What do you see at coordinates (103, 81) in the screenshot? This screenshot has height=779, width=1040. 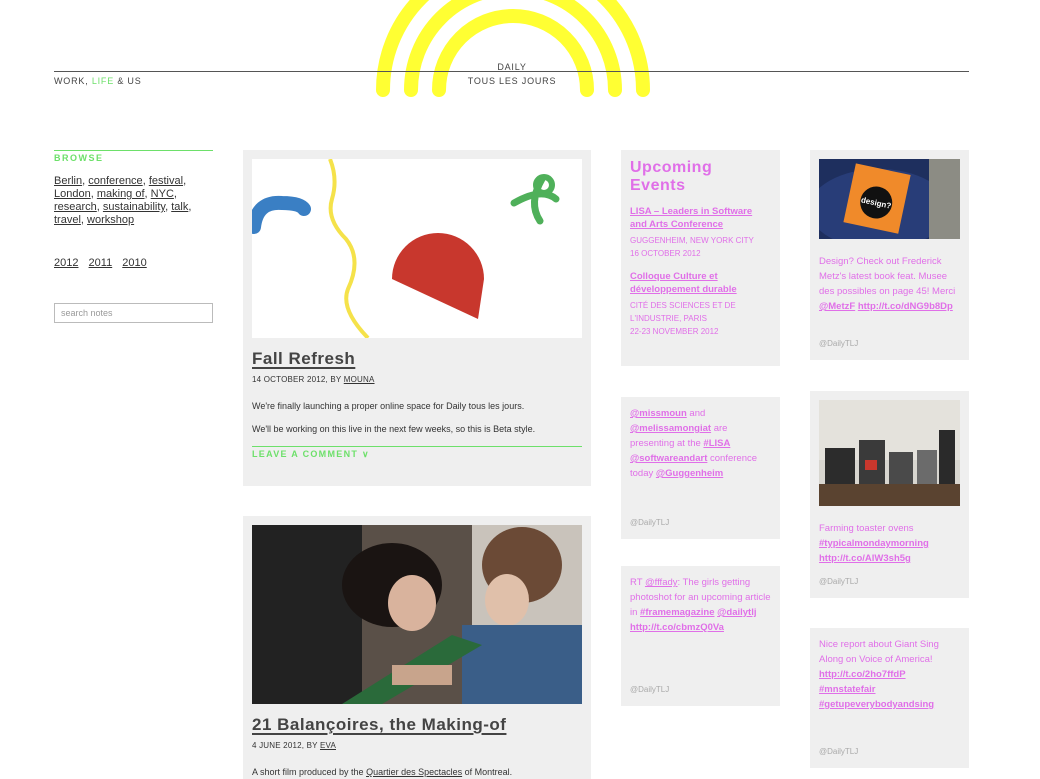 I see `tagline-accent: LIFE` at bounding box center [103, 81].